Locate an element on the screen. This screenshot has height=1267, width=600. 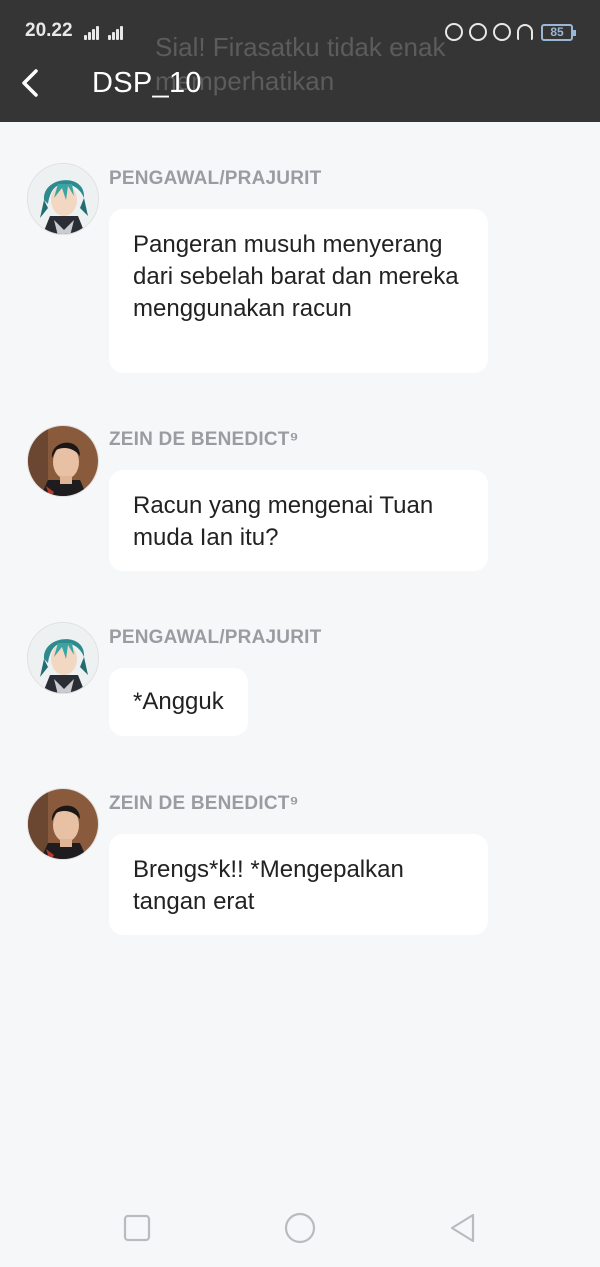
message-bubble: *Angguk is located at coordinates (178, 702).